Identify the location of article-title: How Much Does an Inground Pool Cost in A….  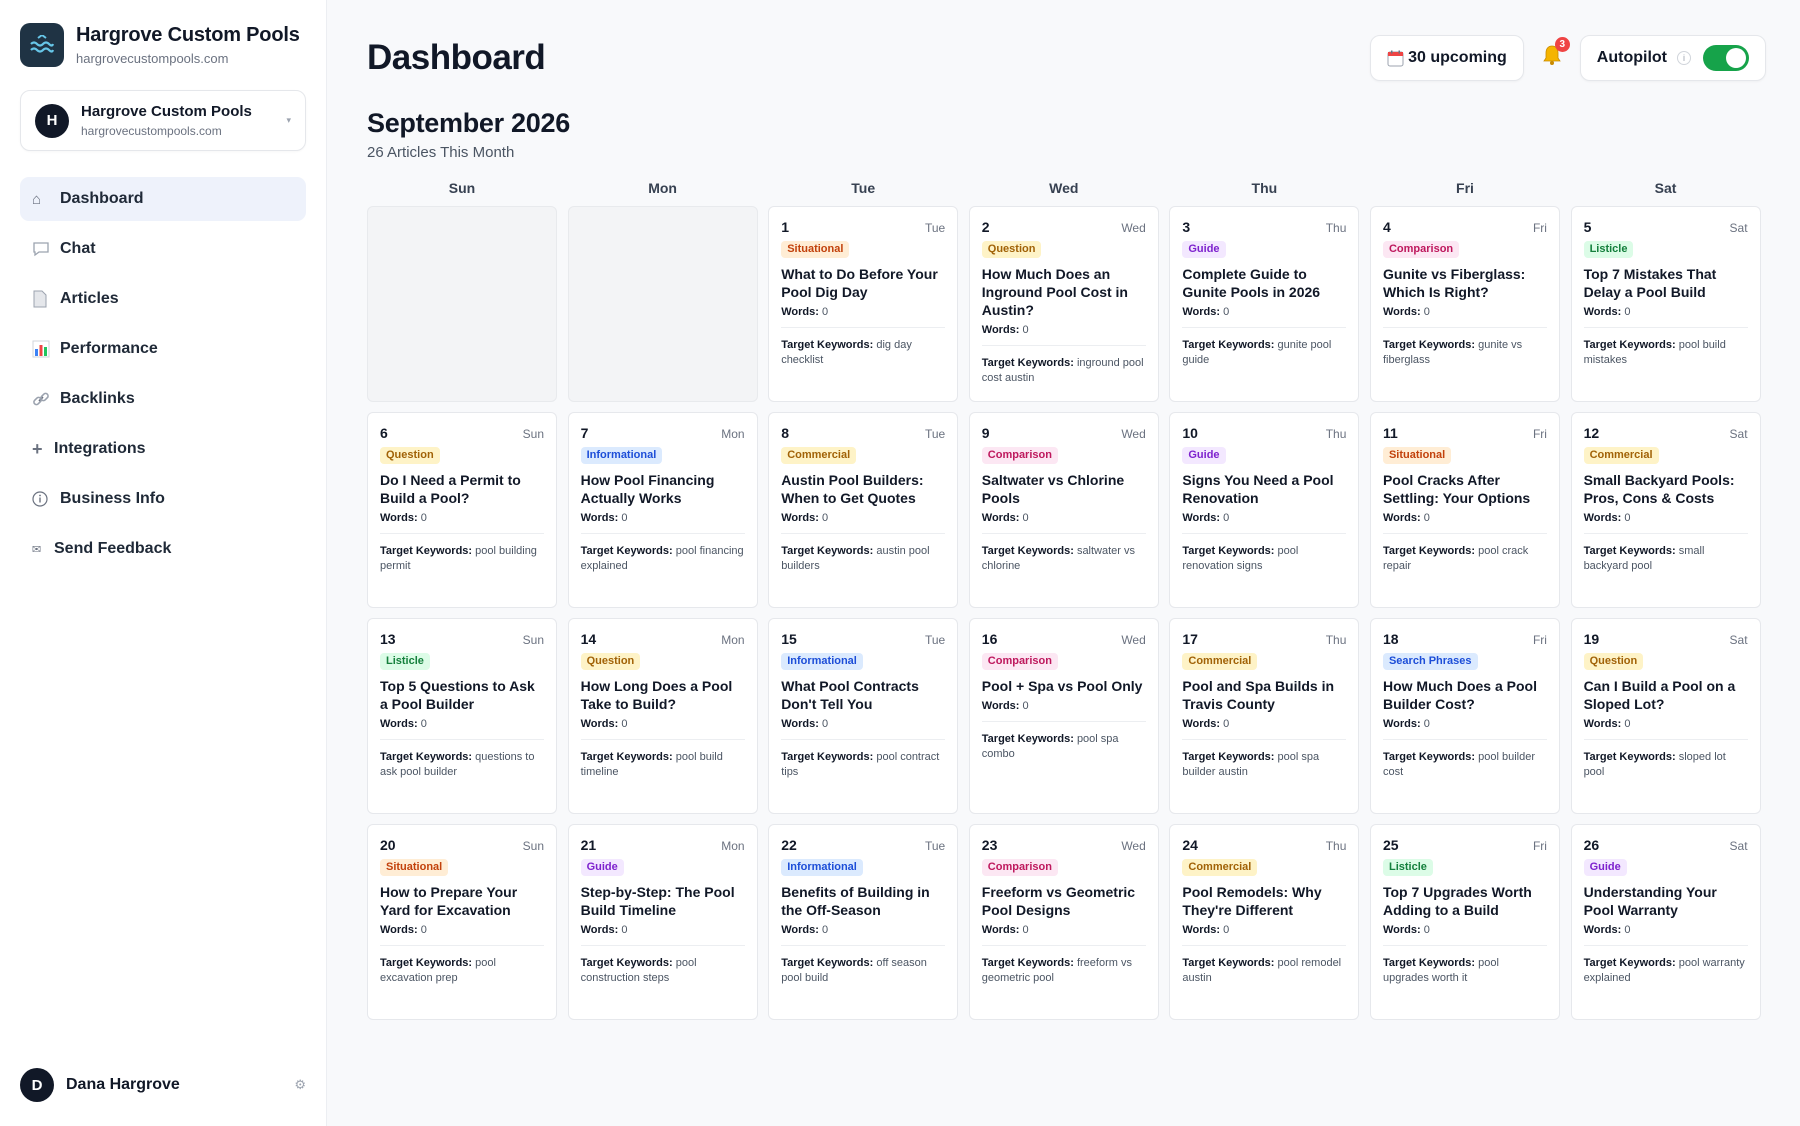
(1064, 292).